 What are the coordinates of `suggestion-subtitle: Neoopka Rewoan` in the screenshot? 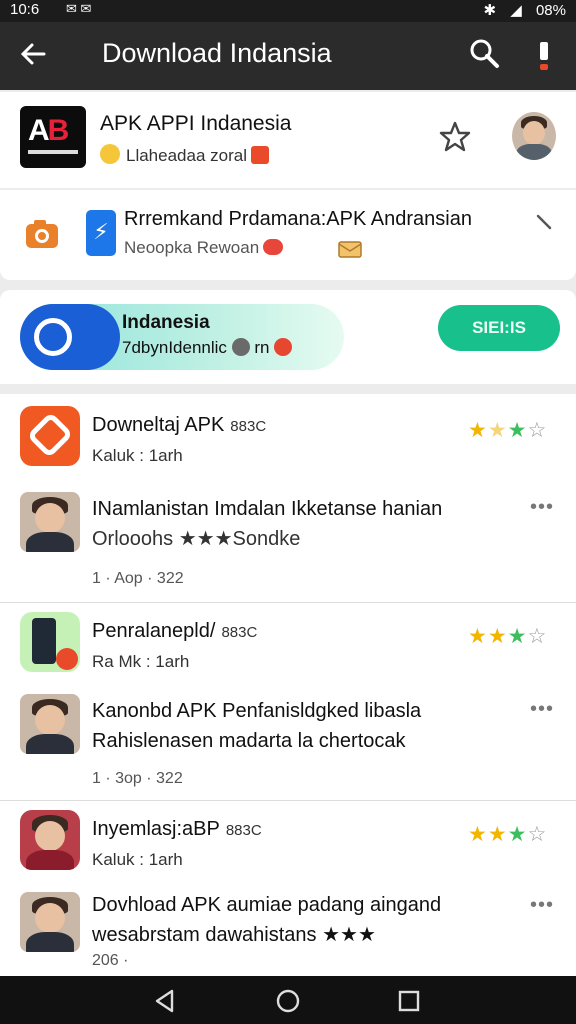 It's located at (204, 248).